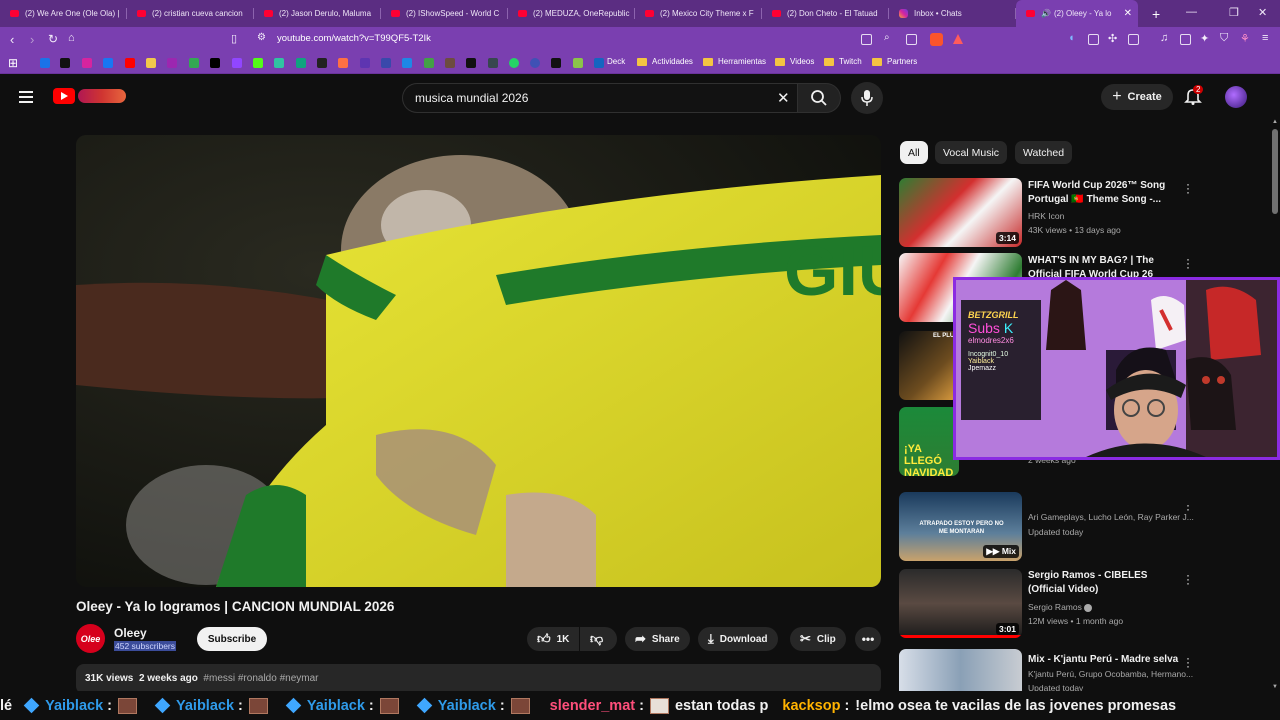  I want to click on stream-tool-icon, so click(172, 63).